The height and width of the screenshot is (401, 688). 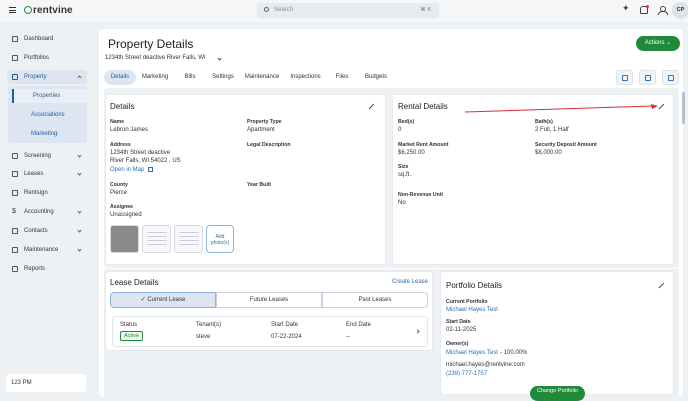 I want to click on deposit-label: Security Deposit Amount, so click(x=566, y=145).